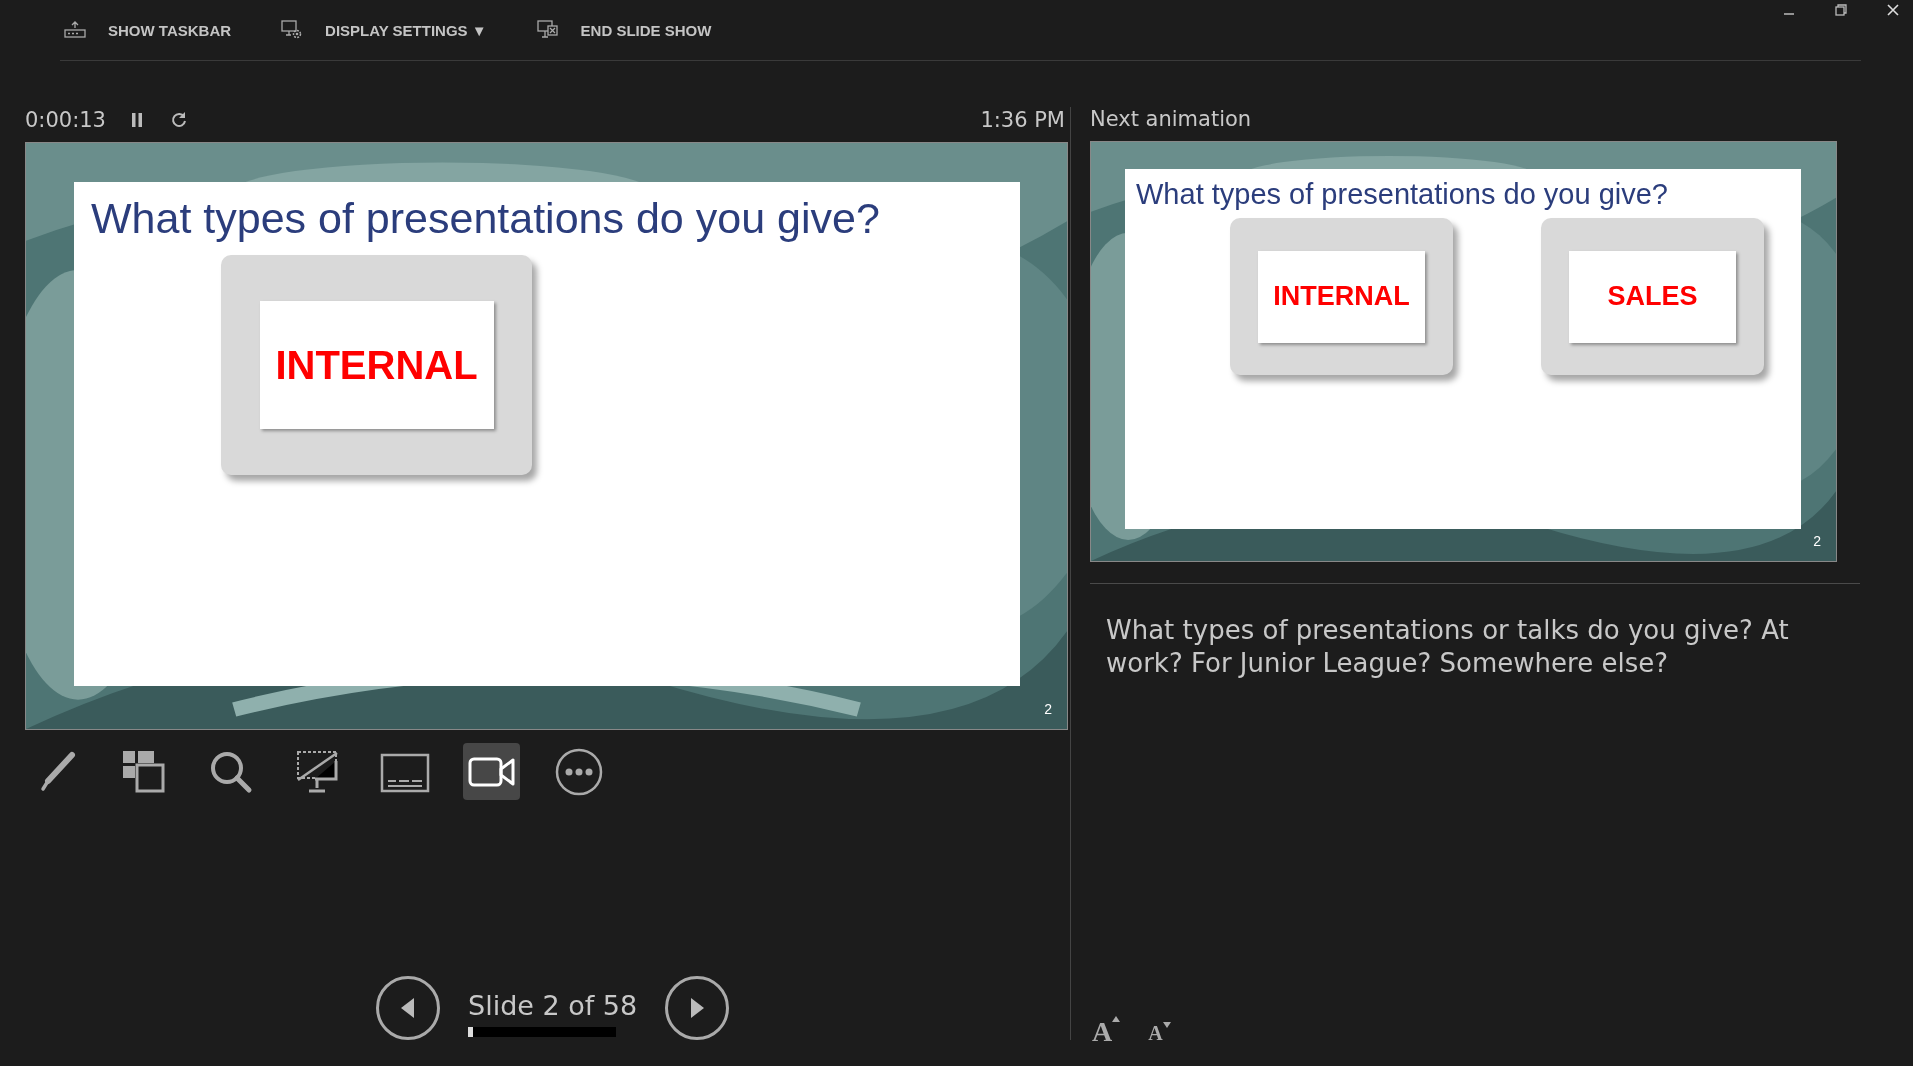 This screenshot has width=1913, height=1066. Describe the element at coordinates (148, 30) in the screenshot. I see `toolbar-button: SHOW TASKBAR` at that location.